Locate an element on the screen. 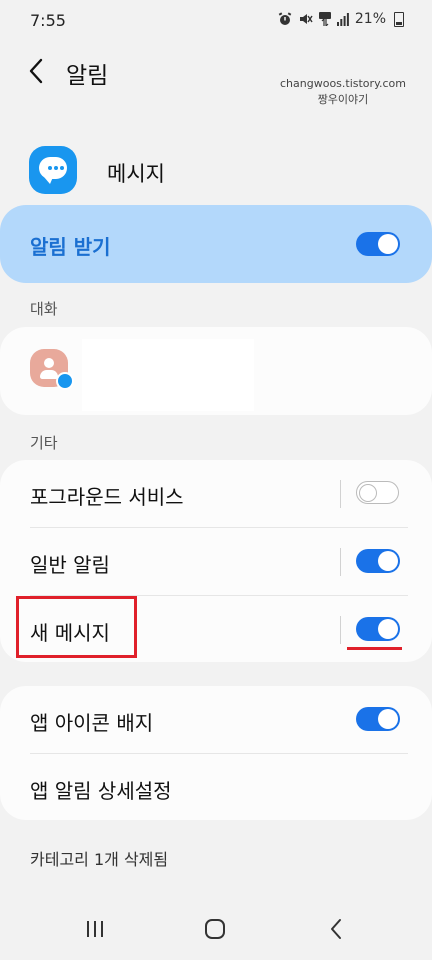 This screenshot has width=432, height=960. back-icon is located at coordinates (336, 929).